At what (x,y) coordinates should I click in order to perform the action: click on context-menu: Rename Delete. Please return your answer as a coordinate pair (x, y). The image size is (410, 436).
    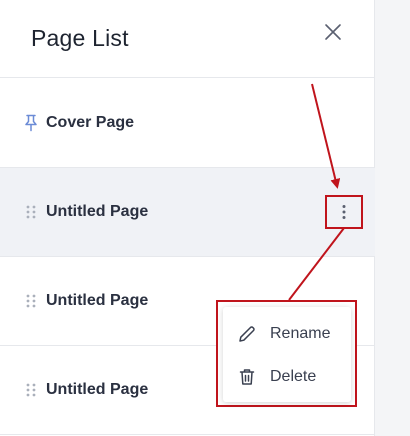
    Looking at the image, I should click on (287, 354).